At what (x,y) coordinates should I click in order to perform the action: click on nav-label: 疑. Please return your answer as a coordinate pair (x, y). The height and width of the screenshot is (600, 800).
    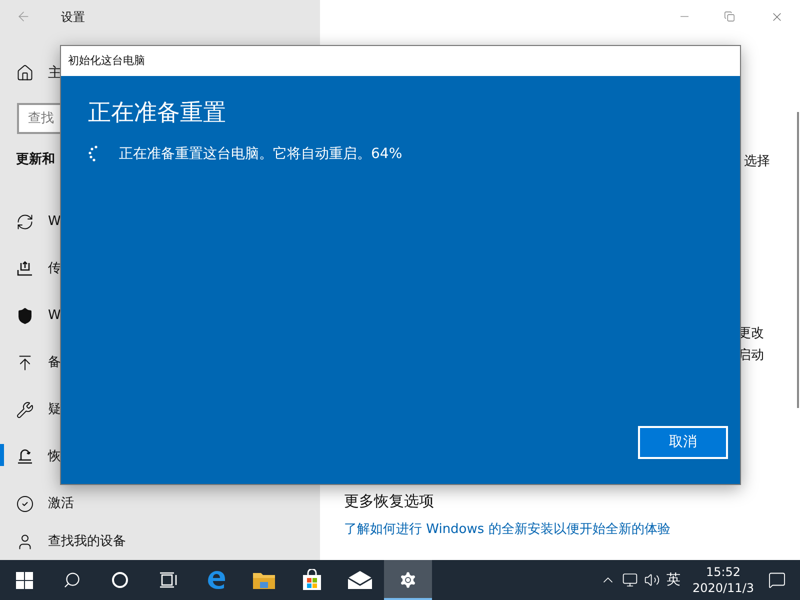
    Looking at the image, I should click on (54, 409).